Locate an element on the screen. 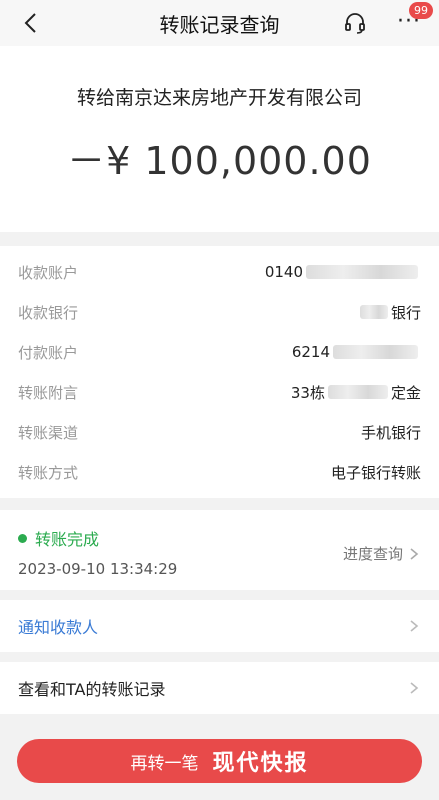 Image resolution: width=439 pixels, height=800 pixels. detail-row-method: 转账方式 电子银行转账 is located at coordinates (219, 472).